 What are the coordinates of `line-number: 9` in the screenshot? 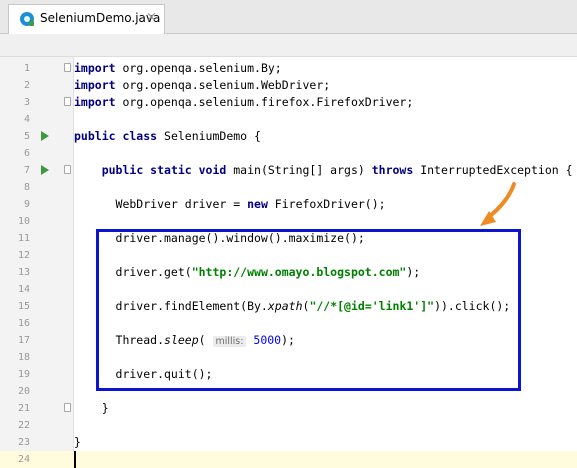 It's located at (26, 204).